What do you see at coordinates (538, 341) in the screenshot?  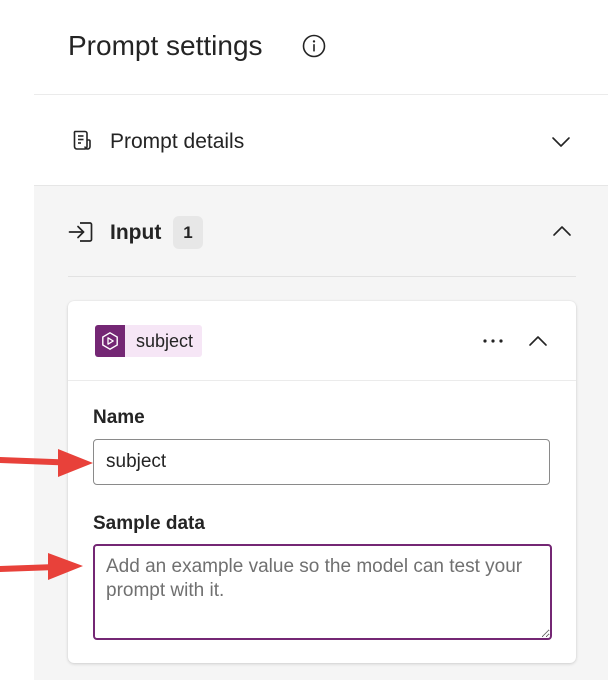 I see `collapse-card-chevron-icon` at bounding box center [538, 341].